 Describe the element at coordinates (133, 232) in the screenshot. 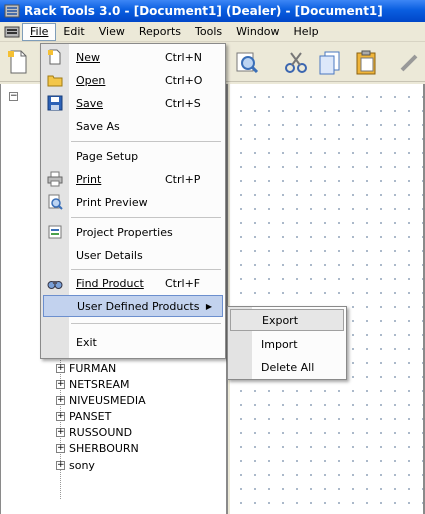

I see `menu-item-project-properties: Project Properties` at that location.